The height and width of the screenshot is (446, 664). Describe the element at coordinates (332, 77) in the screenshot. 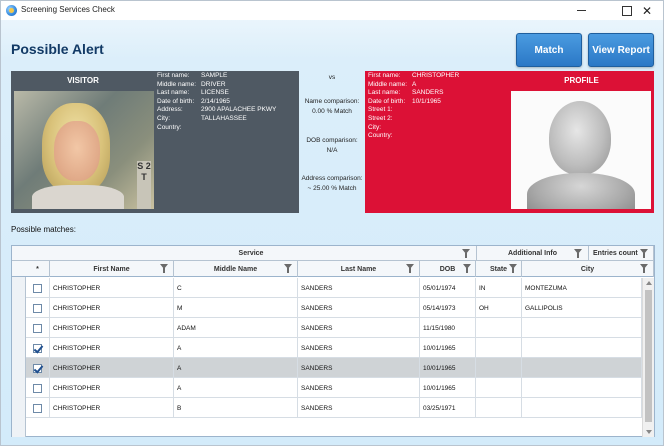

I see `vs-label: vs` at that location.